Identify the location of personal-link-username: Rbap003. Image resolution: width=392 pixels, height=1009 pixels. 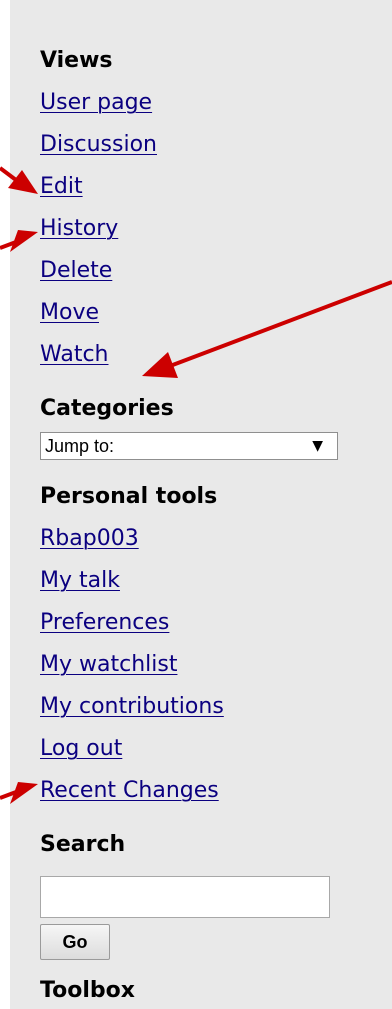
(89, 538).